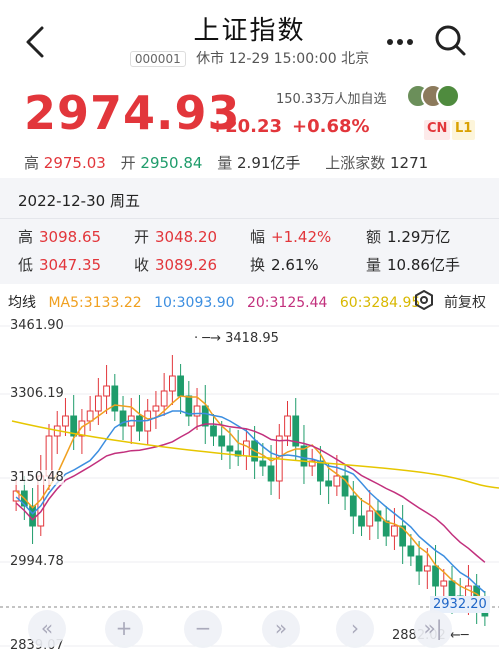 The height and width of the screenshot is (656, 499). I want to click on pan-left-button: «, so click(47, 629).